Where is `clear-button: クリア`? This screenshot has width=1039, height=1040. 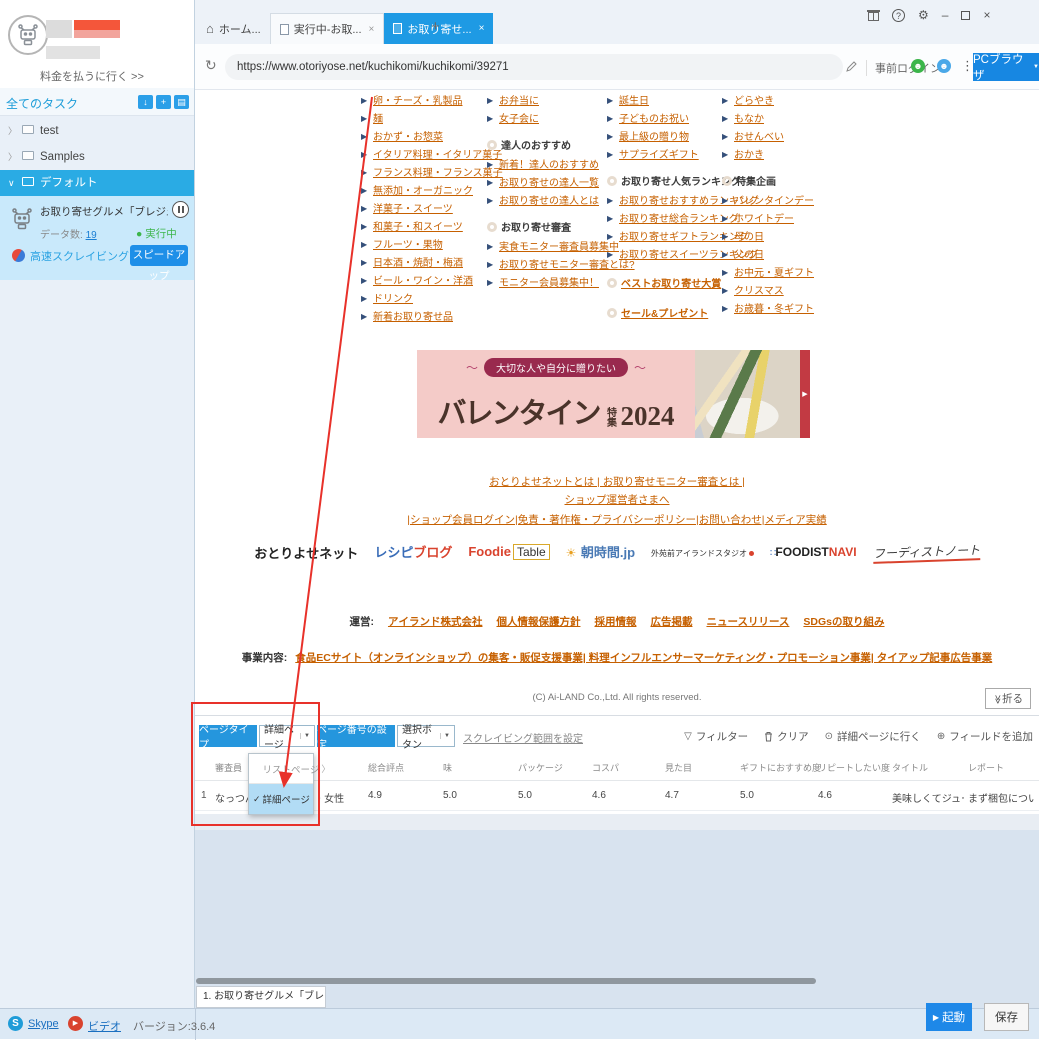 clear-button: クリア is located at coordinates (786, 736).